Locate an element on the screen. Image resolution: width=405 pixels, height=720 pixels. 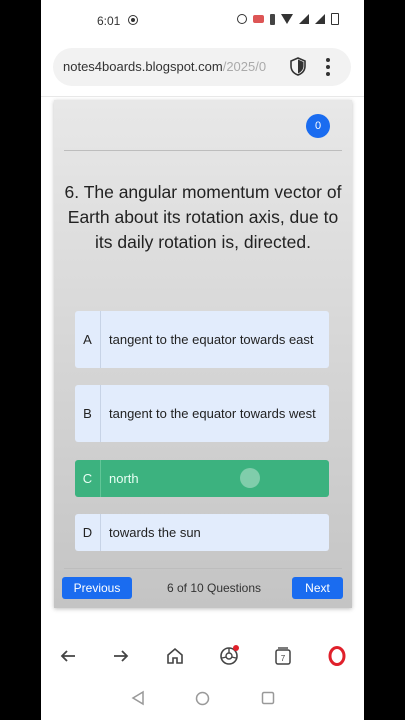
option-letter: C is located at coordinates (88, 478).